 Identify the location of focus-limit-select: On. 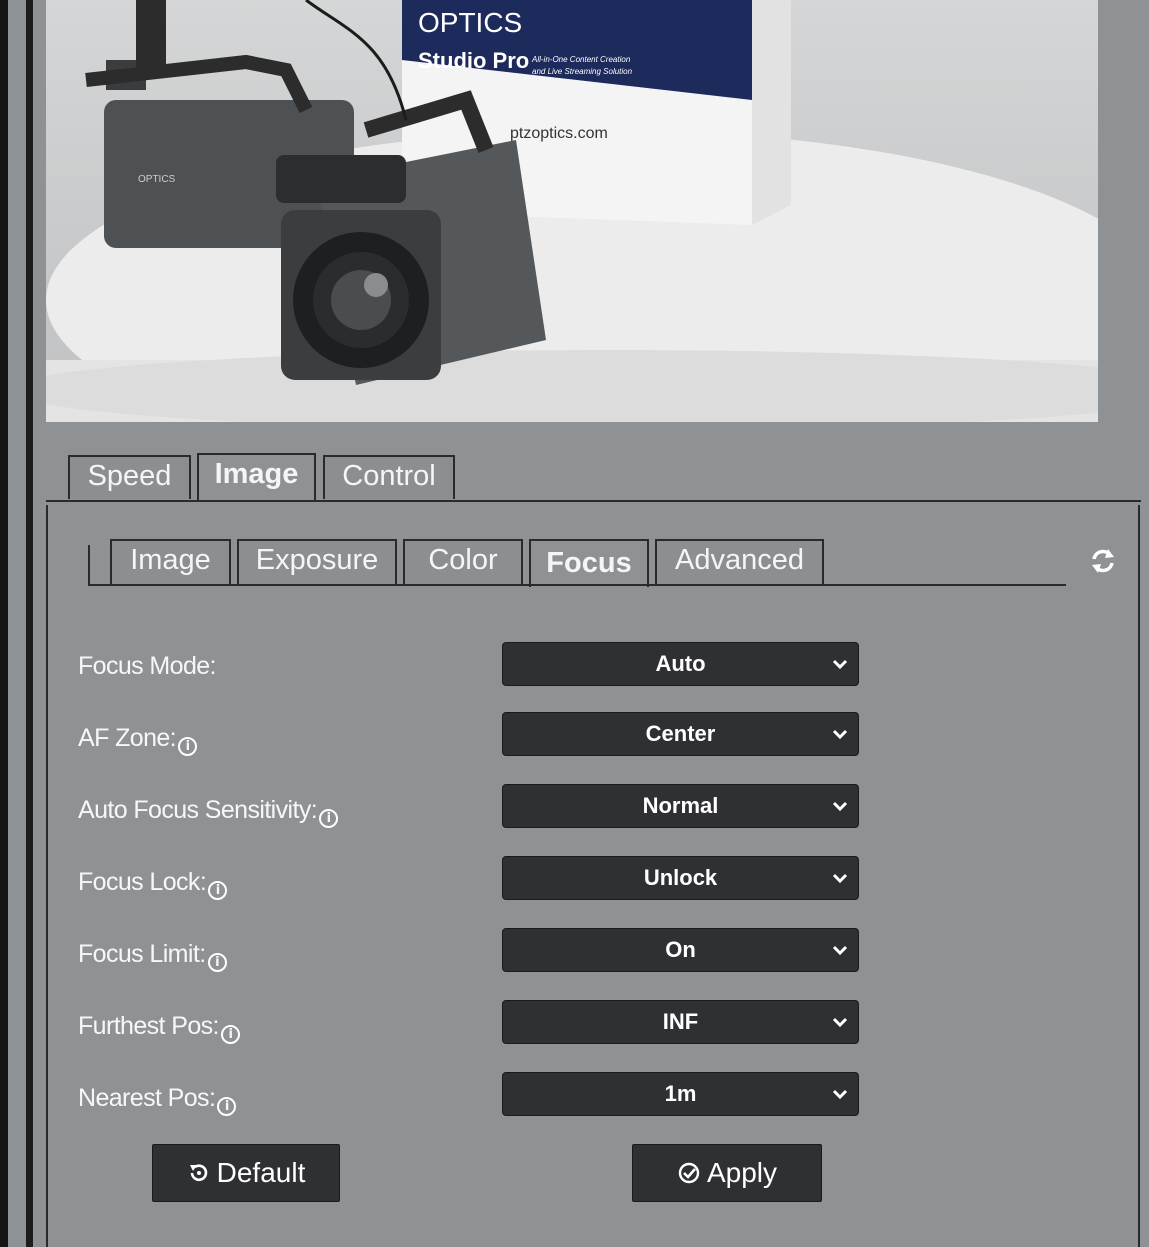
(680, 950).